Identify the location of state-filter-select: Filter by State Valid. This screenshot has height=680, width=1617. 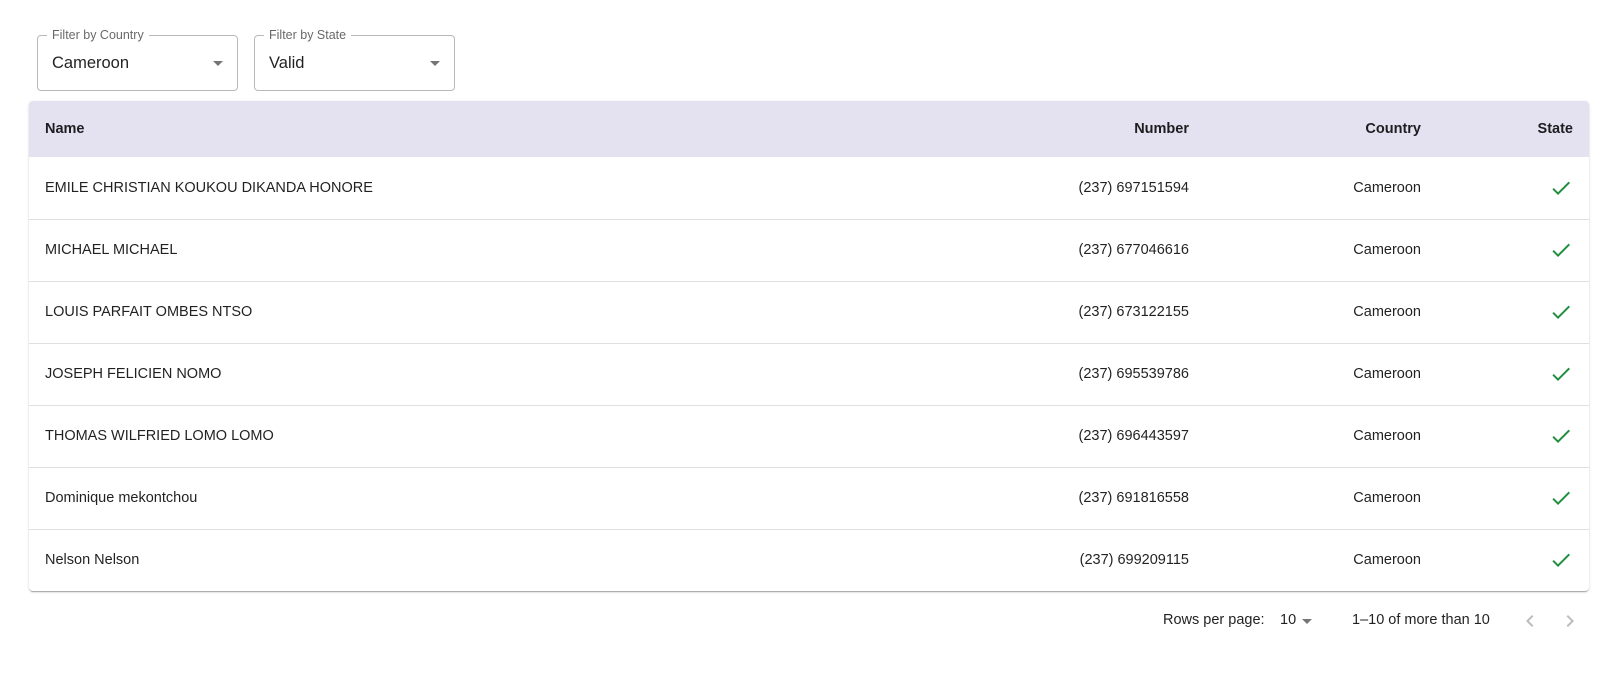
(354, 59).